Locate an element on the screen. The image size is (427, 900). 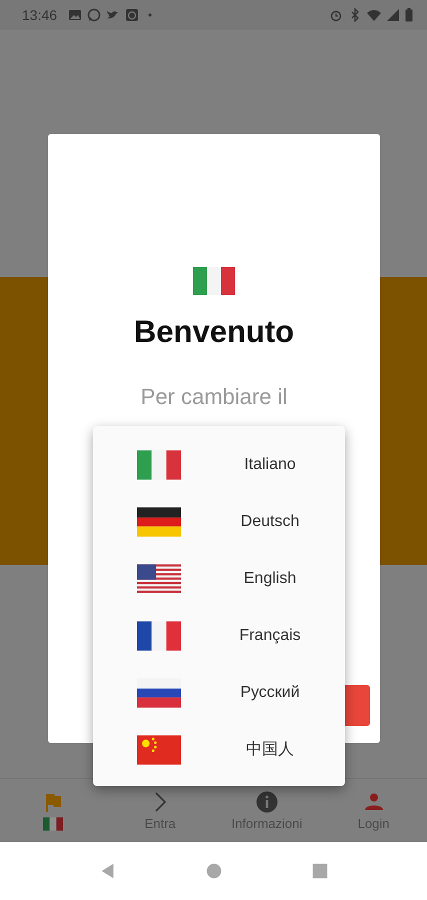
signal-icon is located at coordinates (393, 15).